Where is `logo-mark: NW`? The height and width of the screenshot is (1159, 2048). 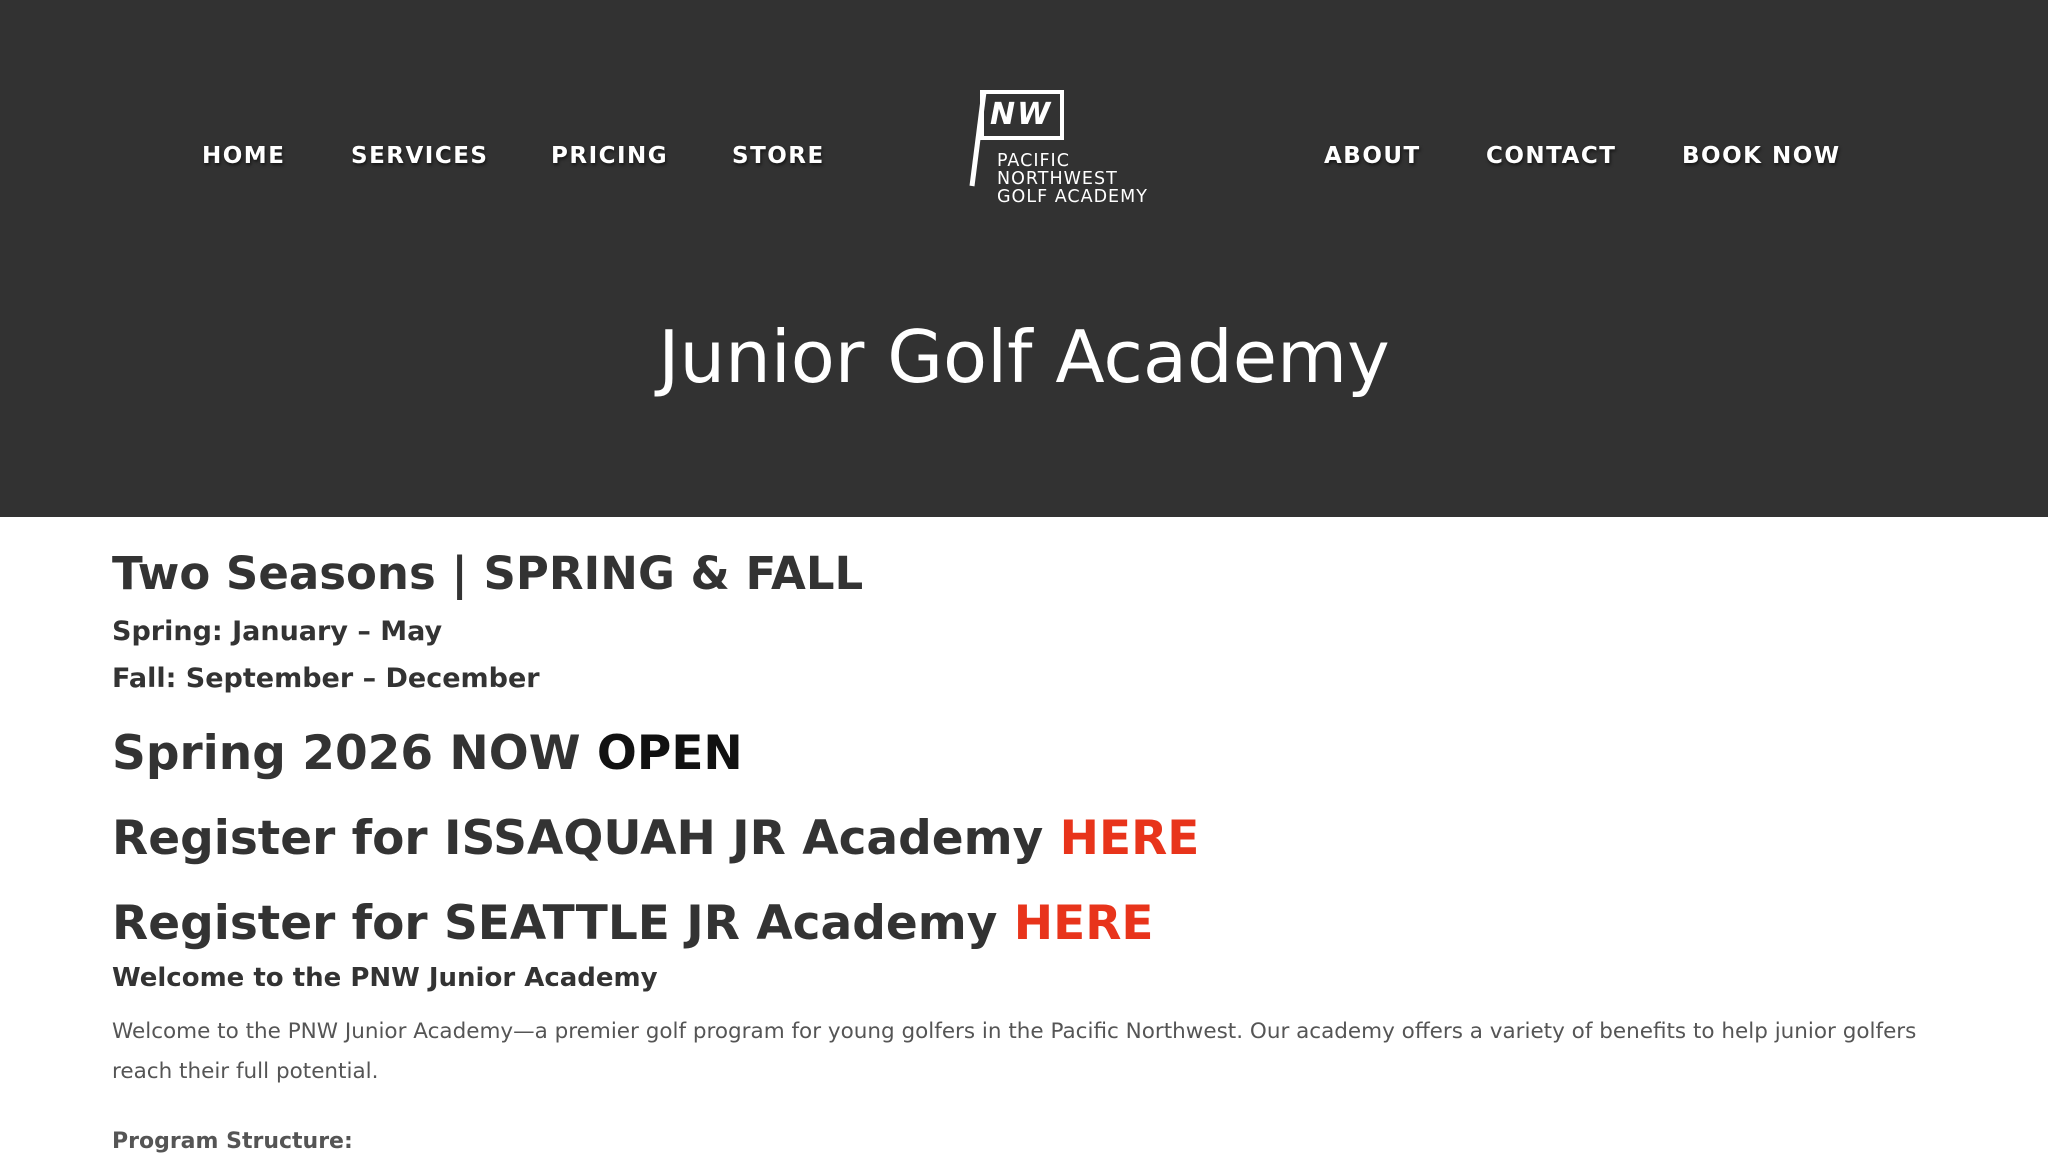 logo-mark: NW is located at coordinates (1021, 114).